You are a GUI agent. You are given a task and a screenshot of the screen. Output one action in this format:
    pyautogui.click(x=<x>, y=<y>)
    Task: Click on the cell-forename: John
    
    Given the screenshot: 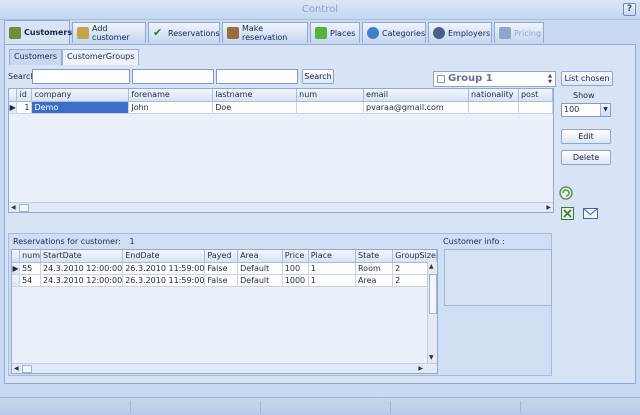 What is the action you would take?
    pyautogui.click(x=171, y=107)
    